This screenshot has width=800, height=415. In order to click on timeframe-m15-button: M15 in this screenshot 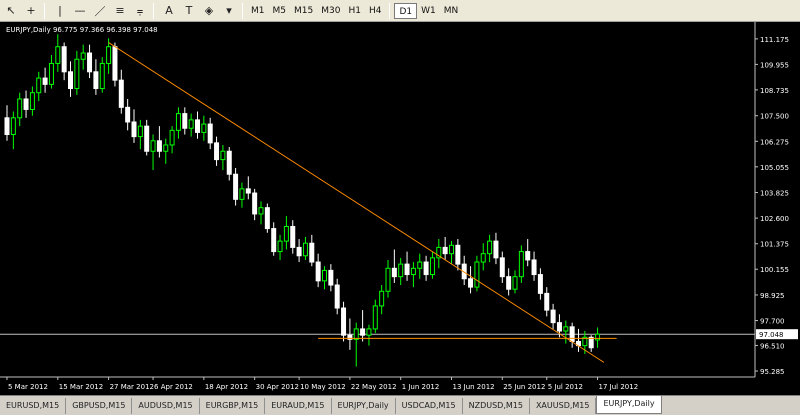, I will do `click(303, 11)`.